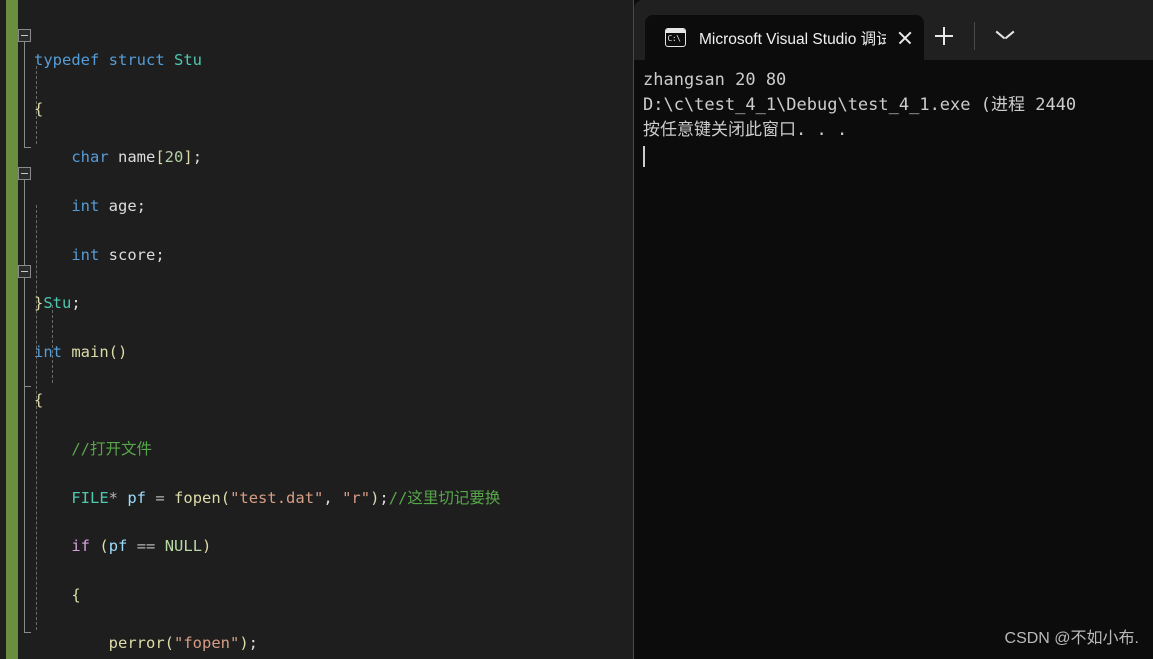  I want to click on token-age-field: age, so click(122, 206).